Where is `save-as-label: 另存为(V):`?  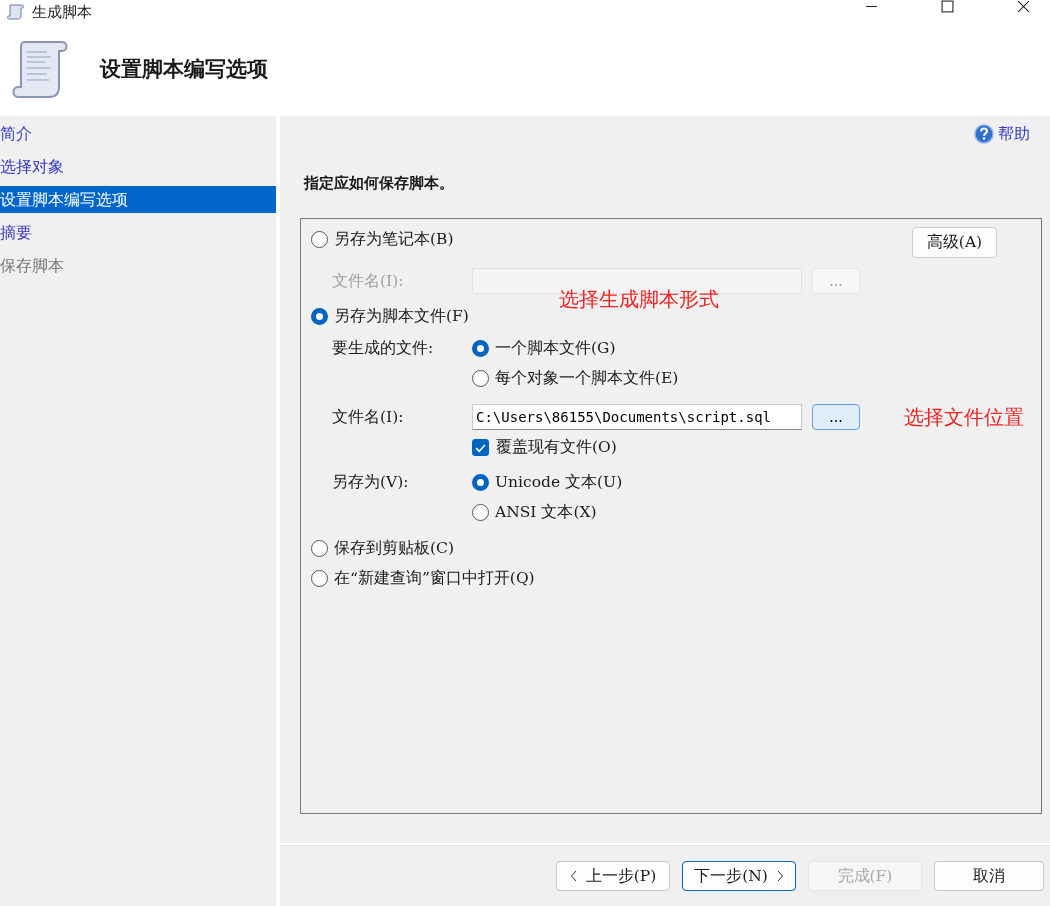
save-as-label: 另存为(V): is located at coordinates (371, 482).